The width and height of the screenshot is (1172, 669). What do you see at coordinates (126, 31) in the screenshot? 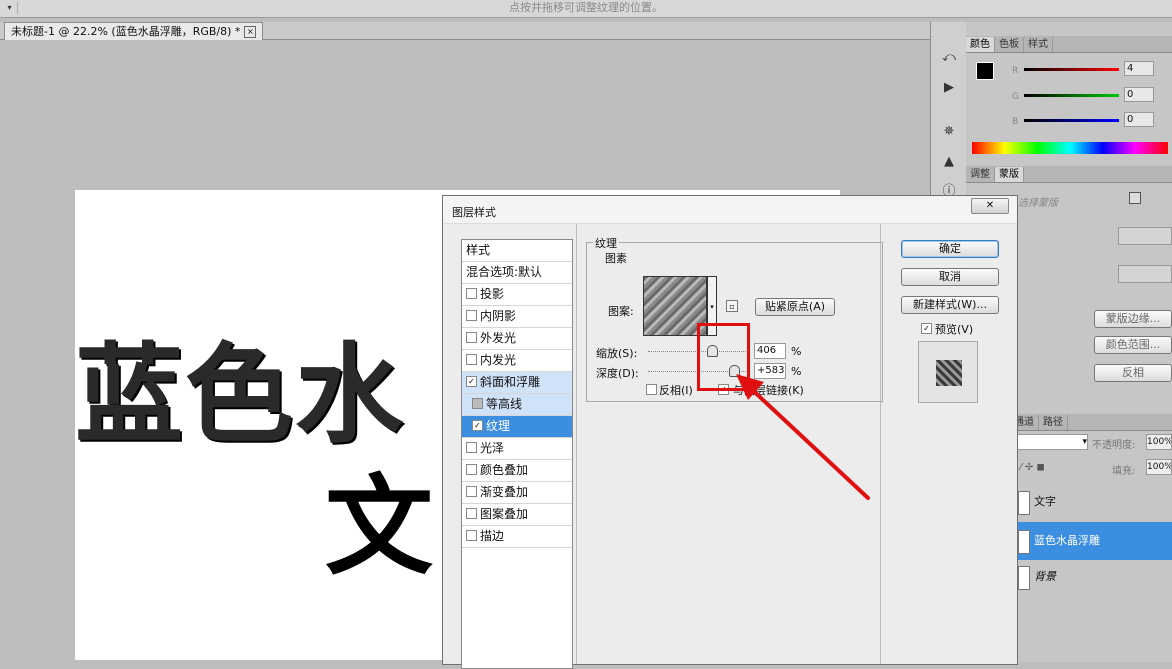
I see `document-tab-title: 未标题-1 @ 22.2% (蓝色水晶浮雕，RGB/8) *` at bounding box center [126, 31].